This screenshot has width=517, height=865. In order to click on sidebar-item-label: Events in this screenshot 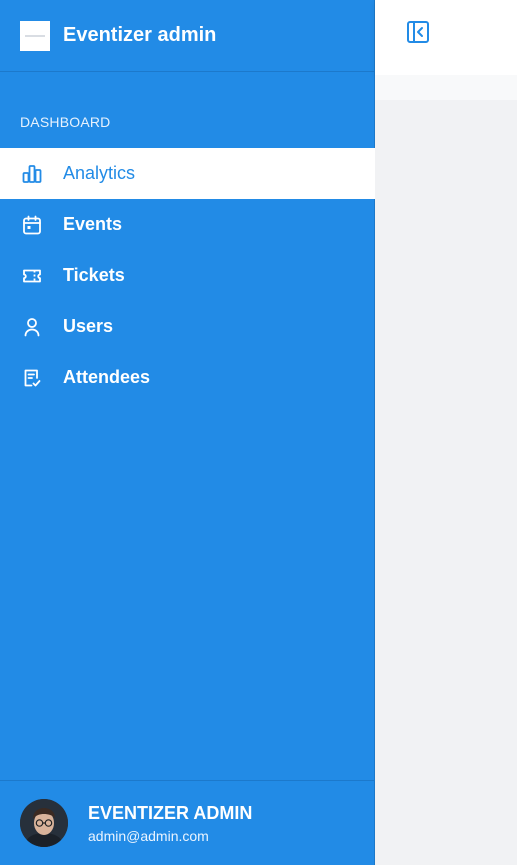, I will do `click(93, 224)`.